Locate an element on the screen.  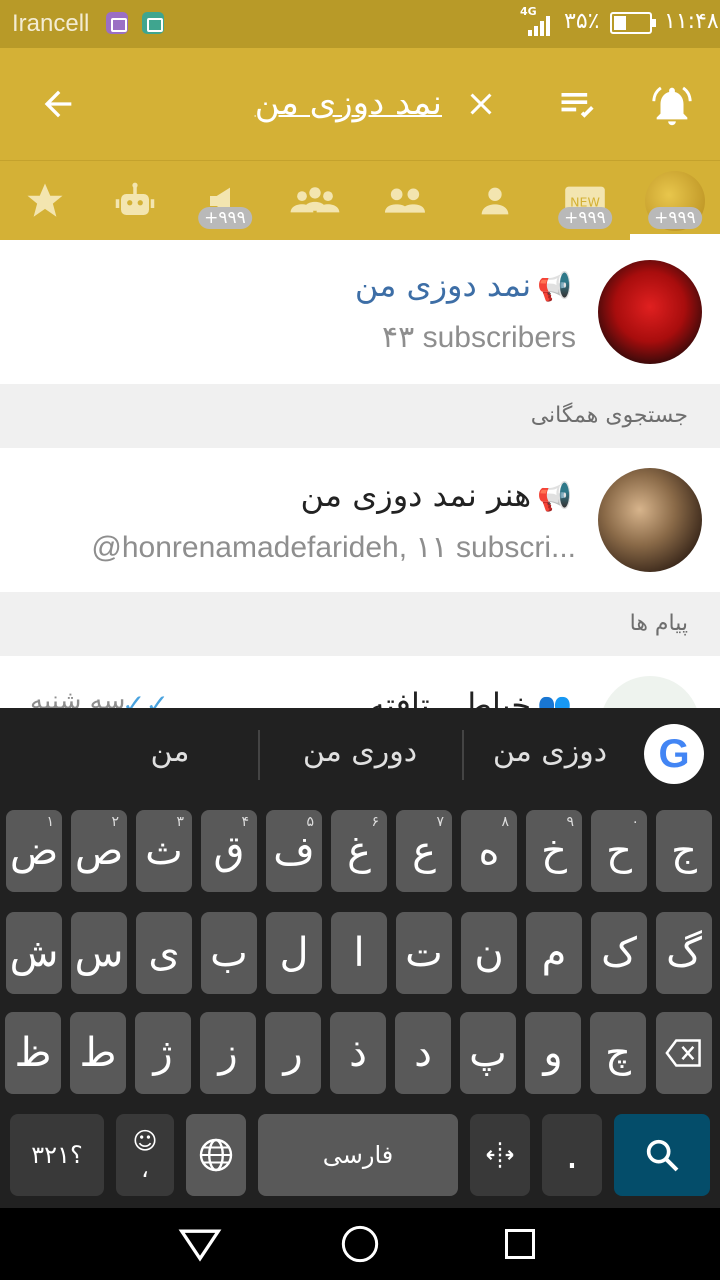
key: ذ is located at coordinates (358, 1053).